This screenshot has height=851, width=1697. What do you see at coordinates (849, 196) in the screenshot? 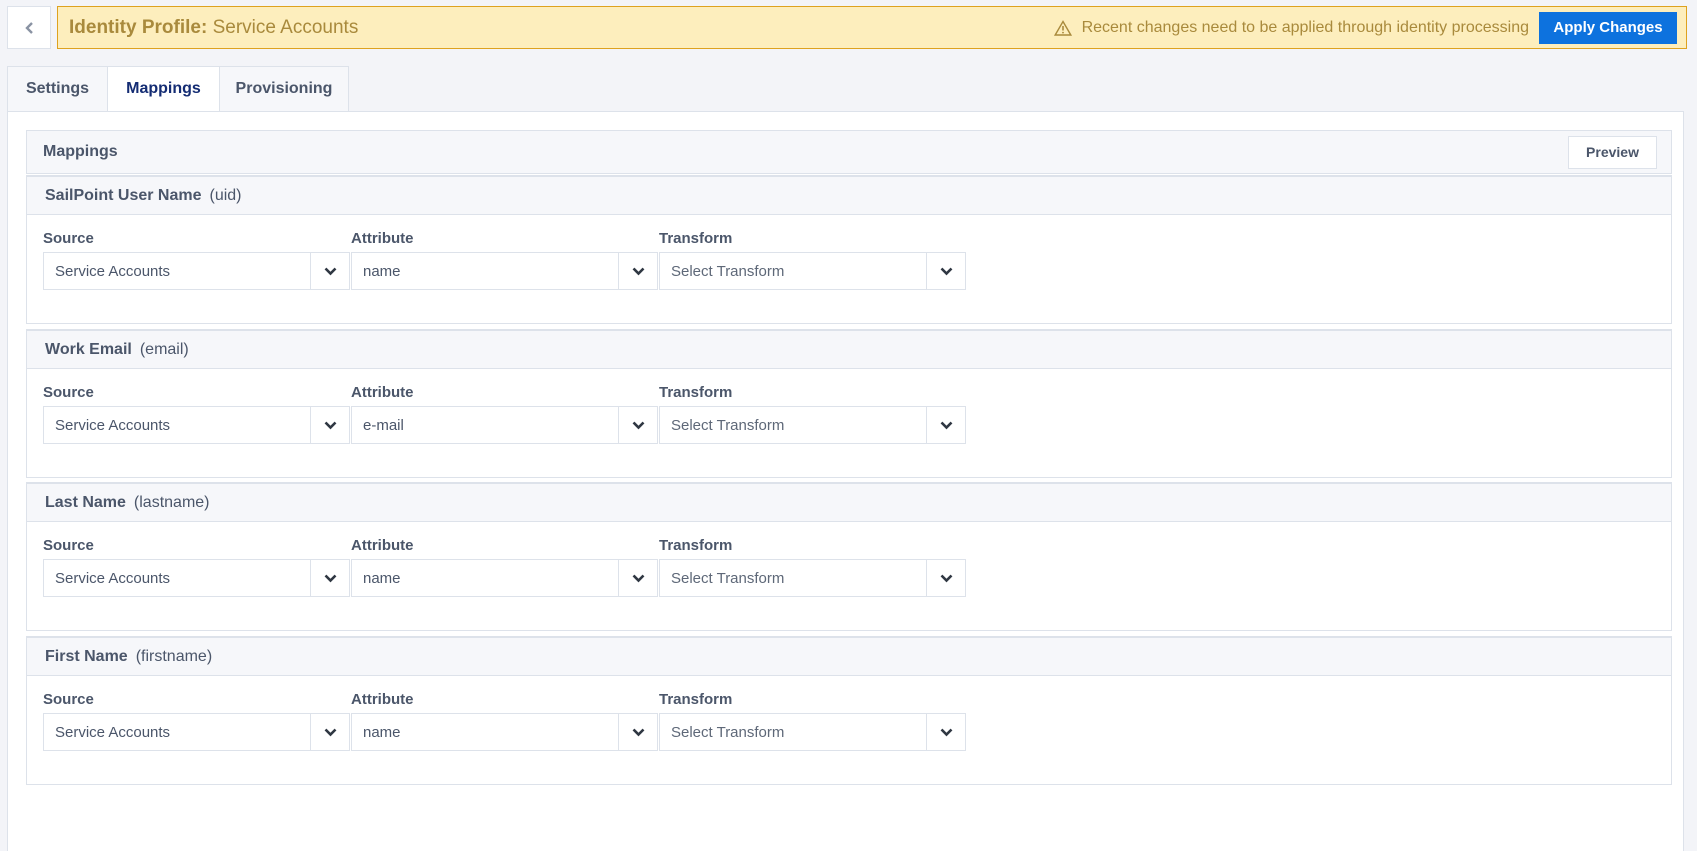
I see `mapping-card-header: SailPoint User Name (uid)` at bounding box center [849, 196].